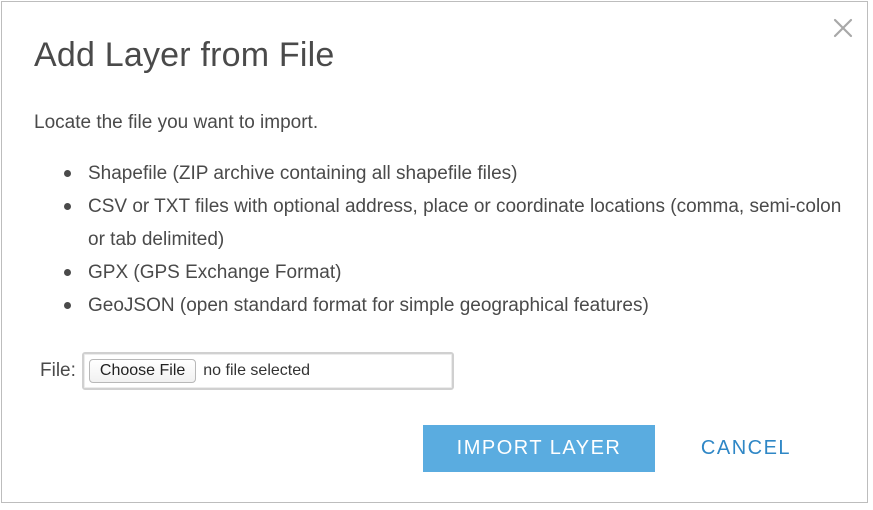 This screenshot has height=510, width=873. What do you see at coordinates (539, 448) in the screenshot?
I see `import-layer-button: IMPORT LAYER` at bounding box center [539, 448].